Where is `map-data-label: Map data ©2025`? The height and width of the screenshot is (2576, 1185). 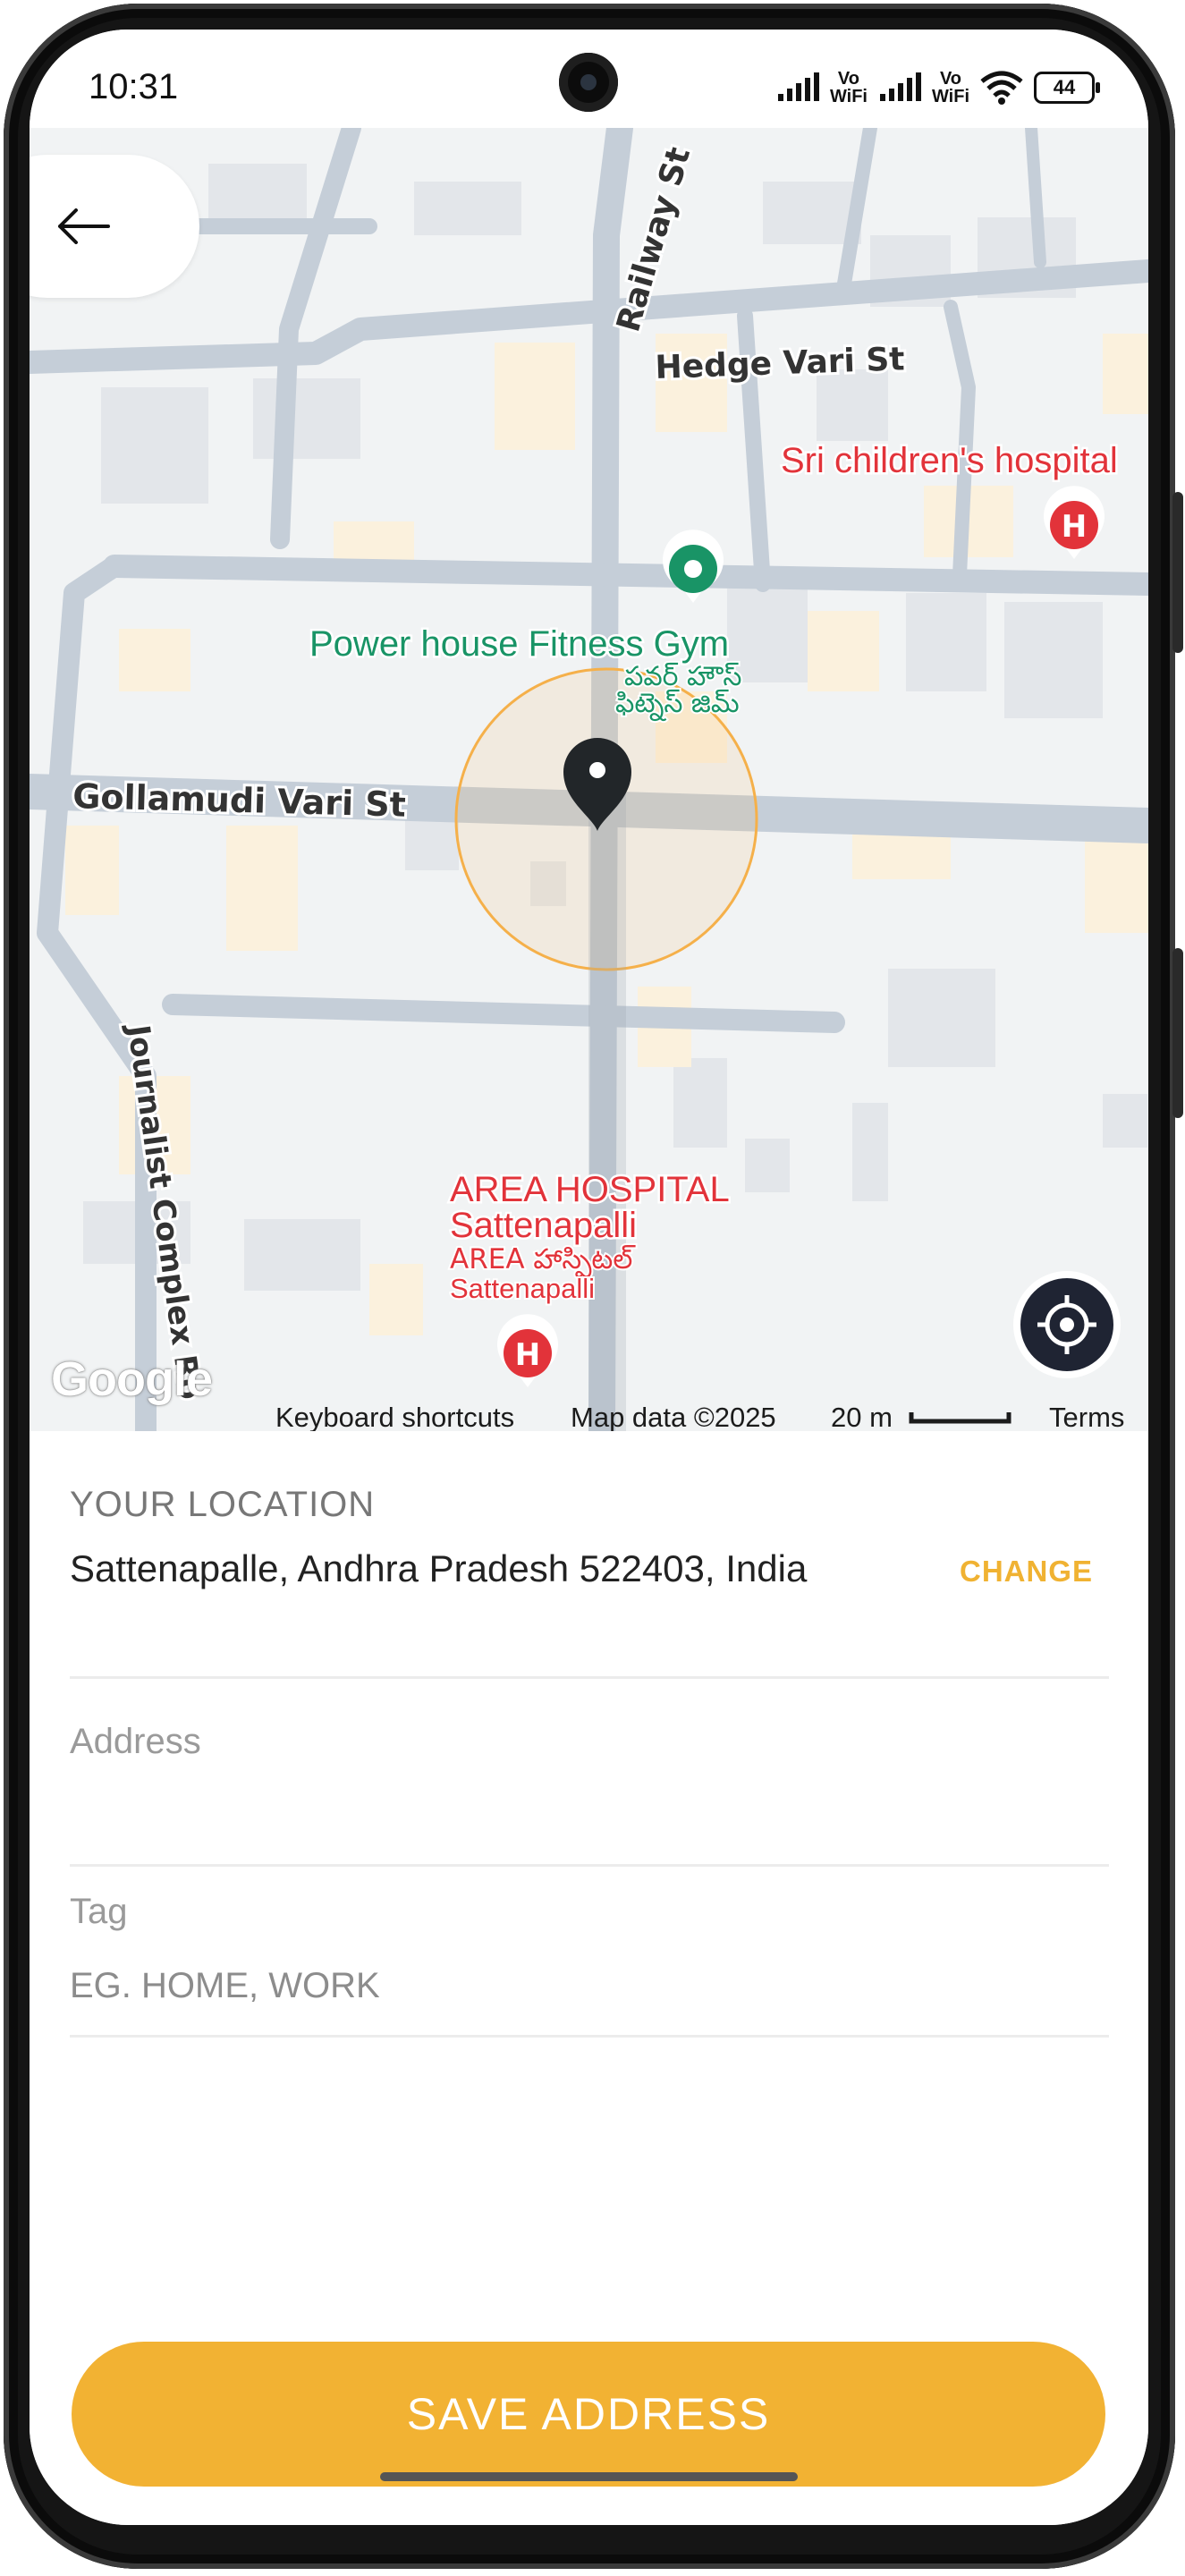 map-data-label: Map data ©2025 is located at coordinates (673, 1416).